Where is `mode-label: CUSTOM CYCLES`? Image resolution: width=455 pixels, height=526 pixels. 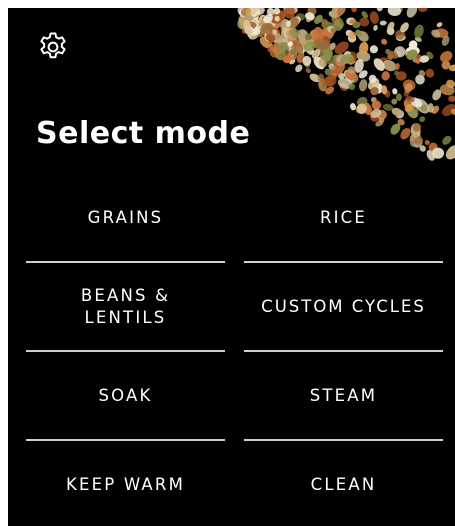 mode-label: CUSTOM CYCLES is located at coordinates (343, 306).